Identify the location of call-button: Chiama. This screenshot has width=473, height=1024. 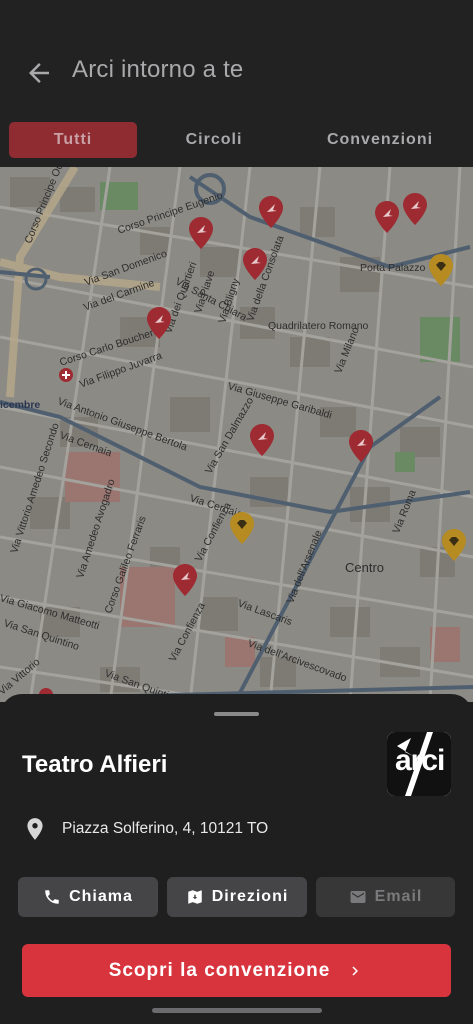
(88, 897).